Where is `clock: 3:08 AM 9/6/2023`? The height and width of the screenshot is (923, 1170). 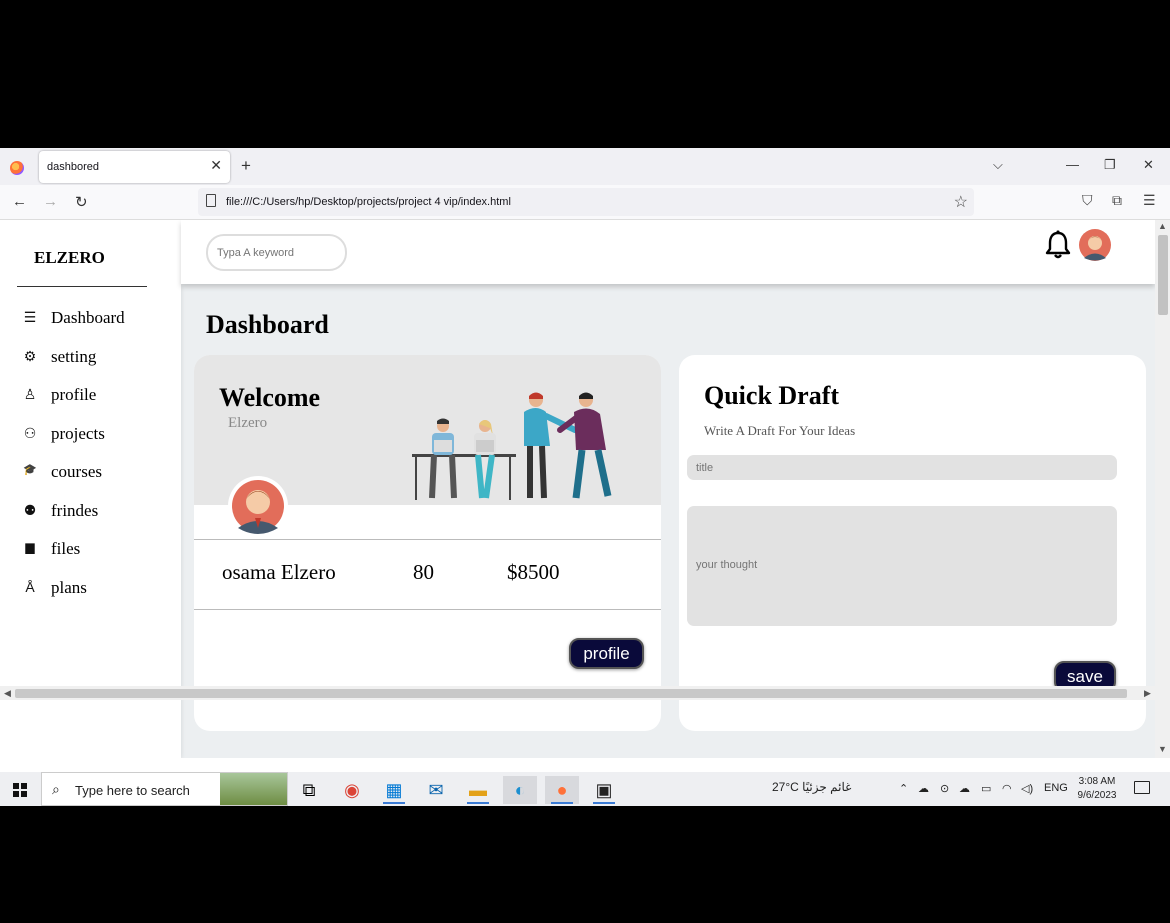 clock: 3:08 AM 9/6/2023 is located at coordinates (1097, 789).